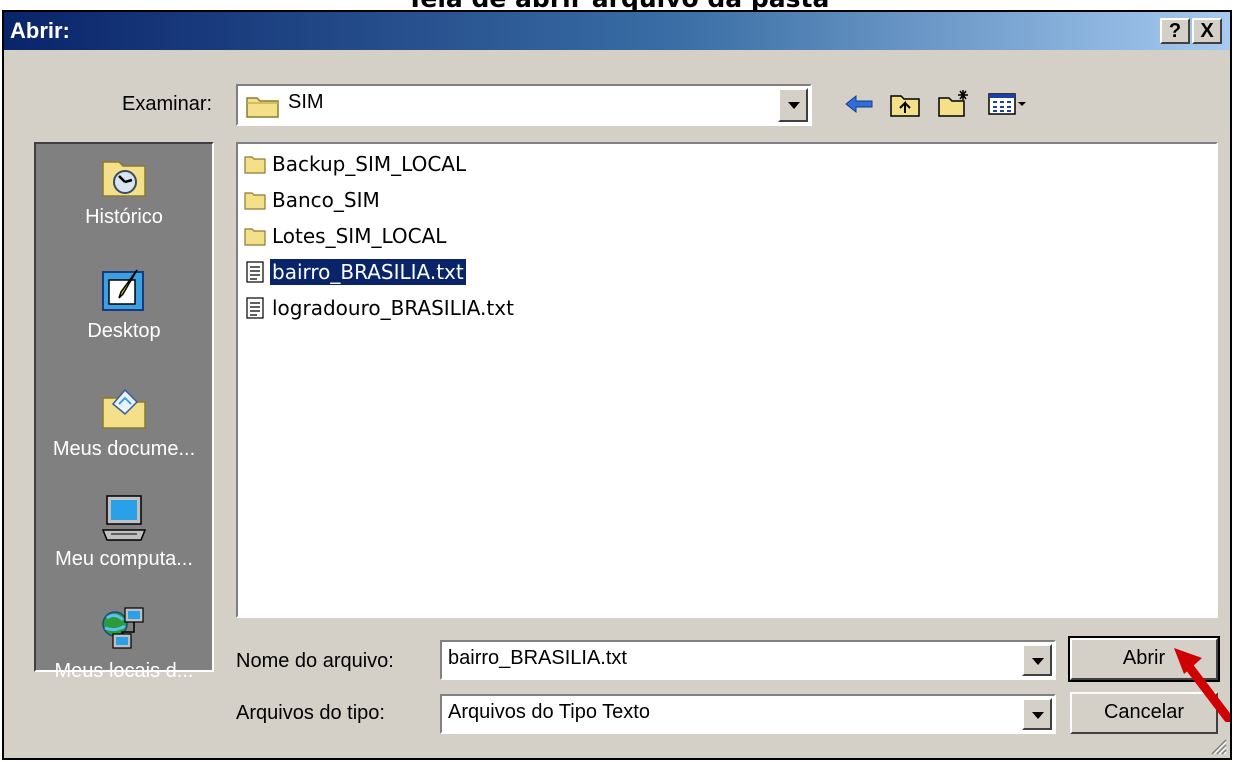  Describe the element at coordinates (748, 660) in the screenshot. I see `filename-field: bairro_BRASILIA.txt` at that location.